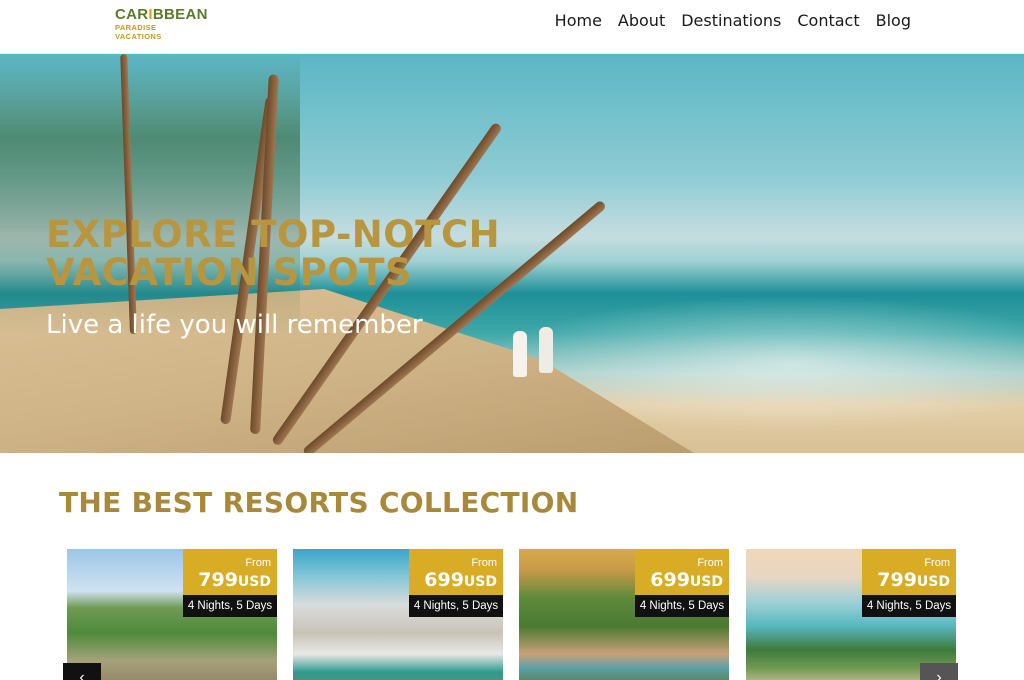 Image resolution: width=1024 pixels, height=680 pixels. I want to click on carousel-prev-button: ‹, so click(82, 671).